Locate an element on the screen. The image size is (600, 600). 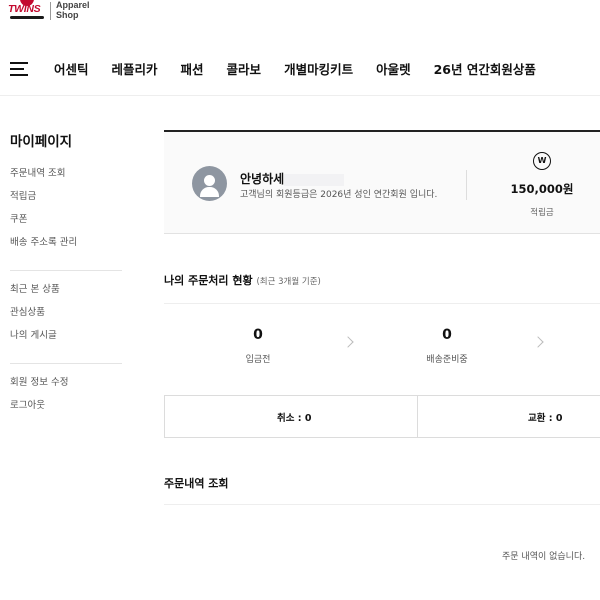
orders-section-title: 주문내역 조회 is located at coordinates (196, 483).